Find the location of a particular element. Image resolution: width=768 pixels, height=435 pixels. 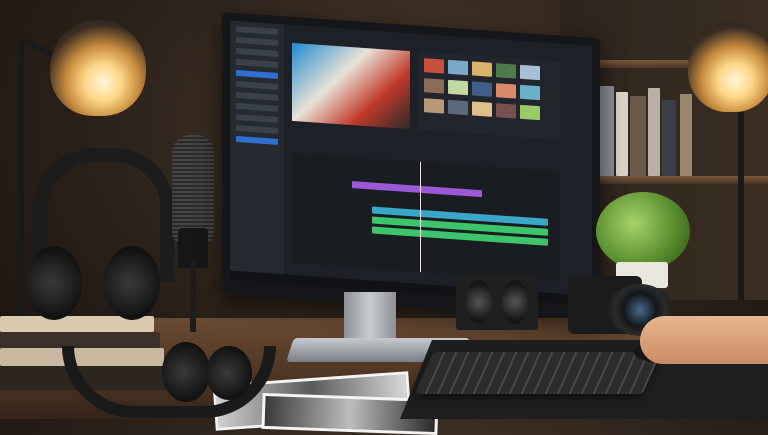

media-bin is located at coordinates (489, 95).